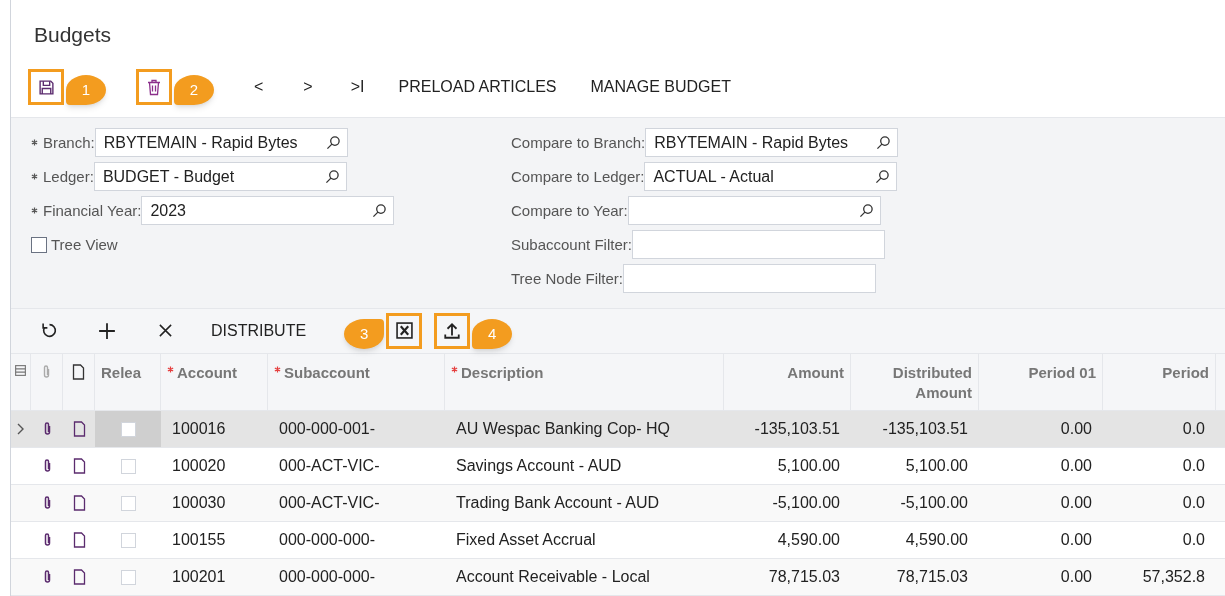 This screenshot has height=596, width=1225. I want to click on callout-badge: 1, so click(86, 90).